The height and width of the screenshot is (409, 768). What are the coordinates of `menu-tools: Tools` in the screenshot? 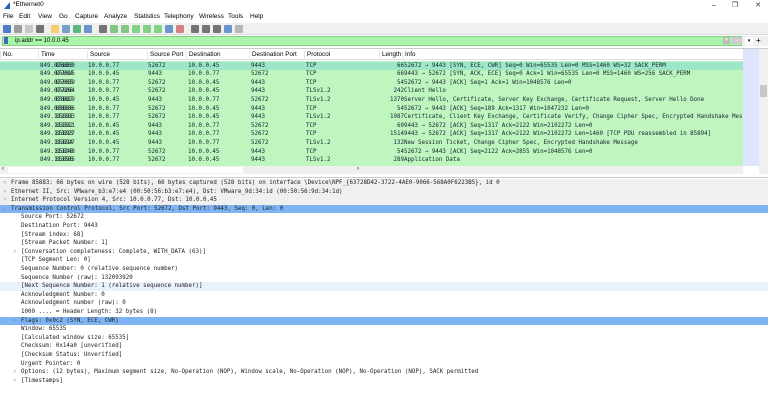 It's located at (235, 16).